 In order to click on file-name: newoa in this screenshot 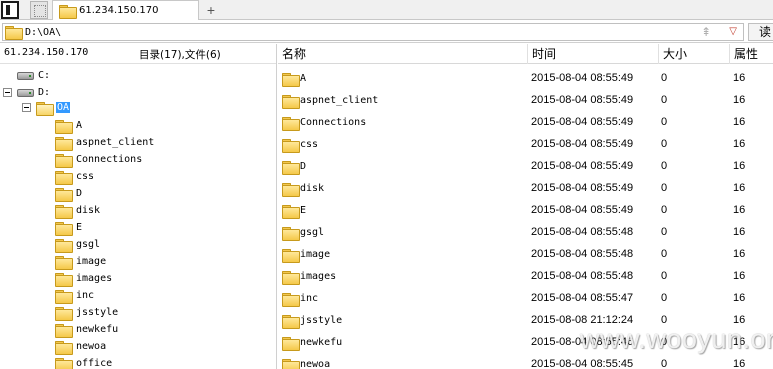, I will do `click(315, 364)`.